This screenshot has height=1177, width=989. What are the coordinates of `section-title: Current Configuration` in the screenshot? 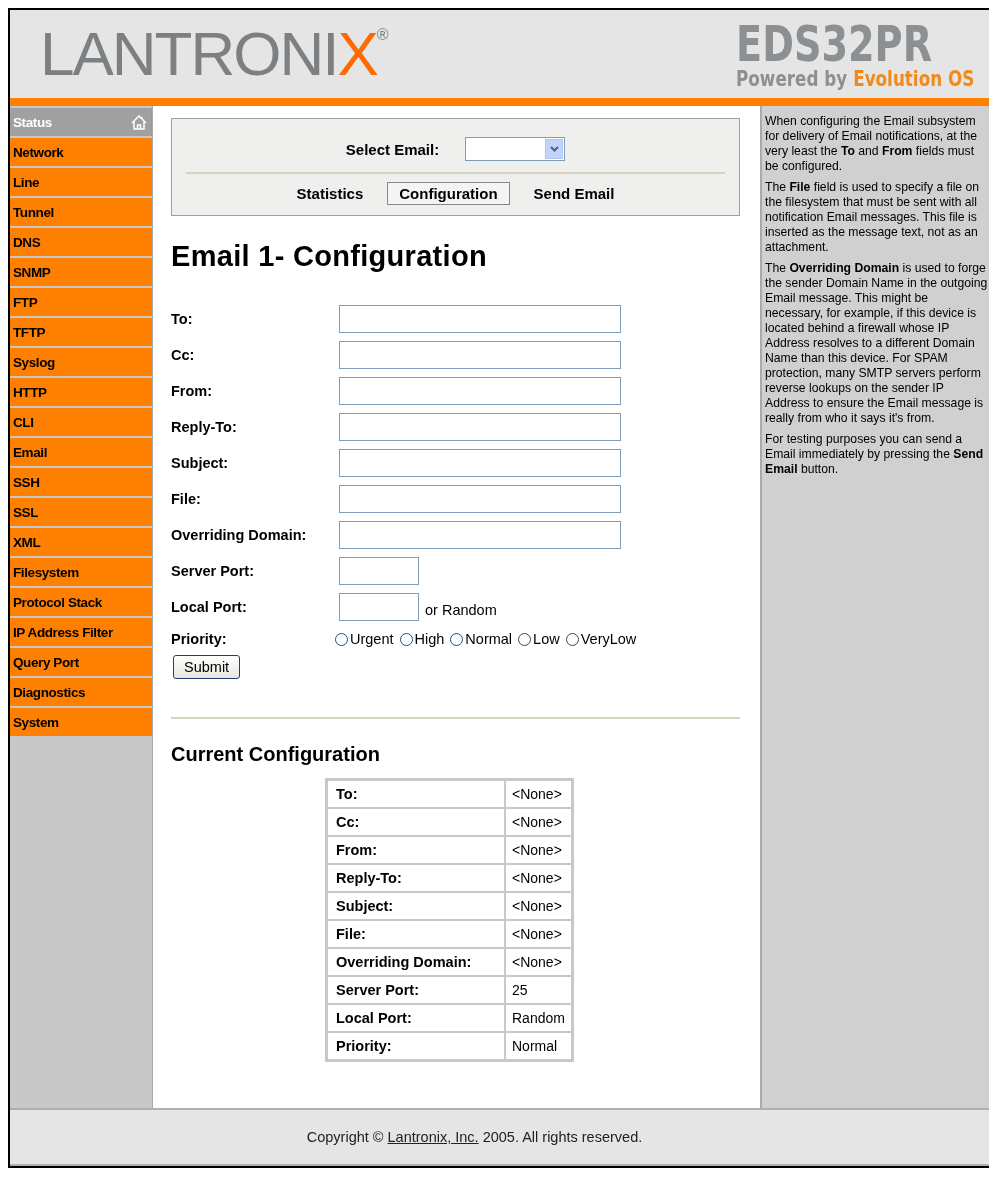 It's located at (276, 754).